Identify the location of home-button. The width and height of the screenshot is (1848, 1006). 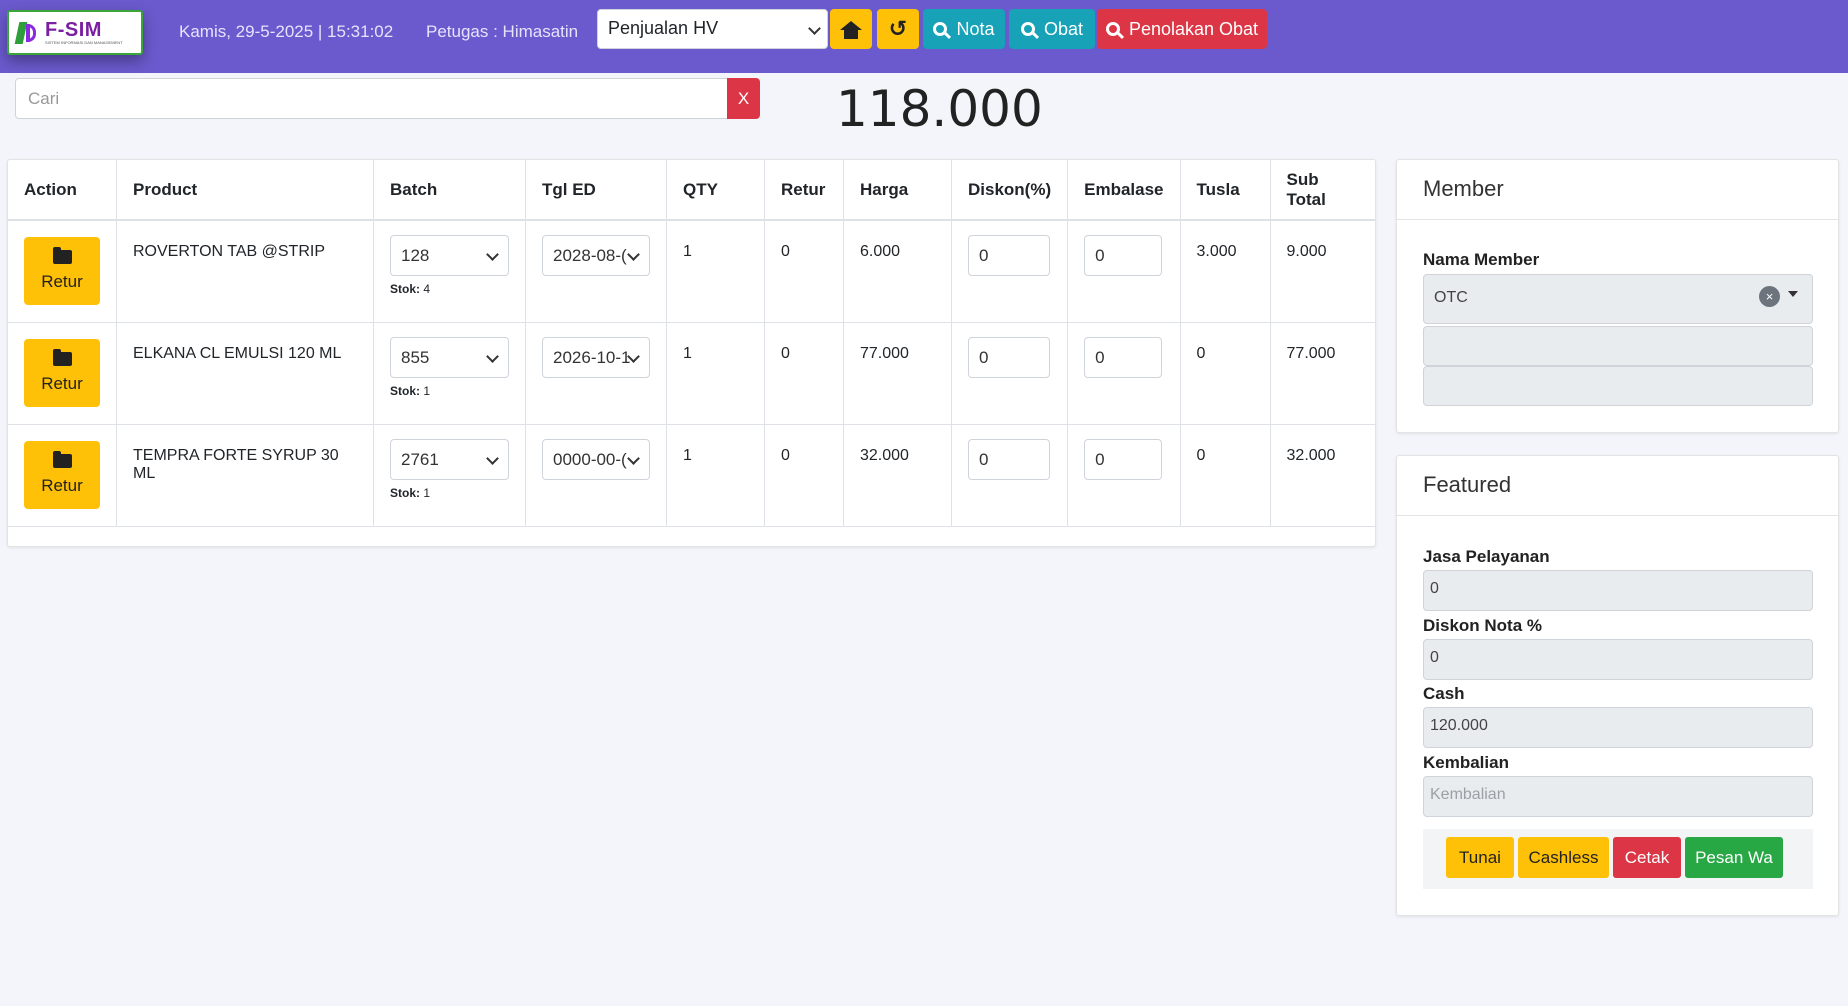
(851, 29).